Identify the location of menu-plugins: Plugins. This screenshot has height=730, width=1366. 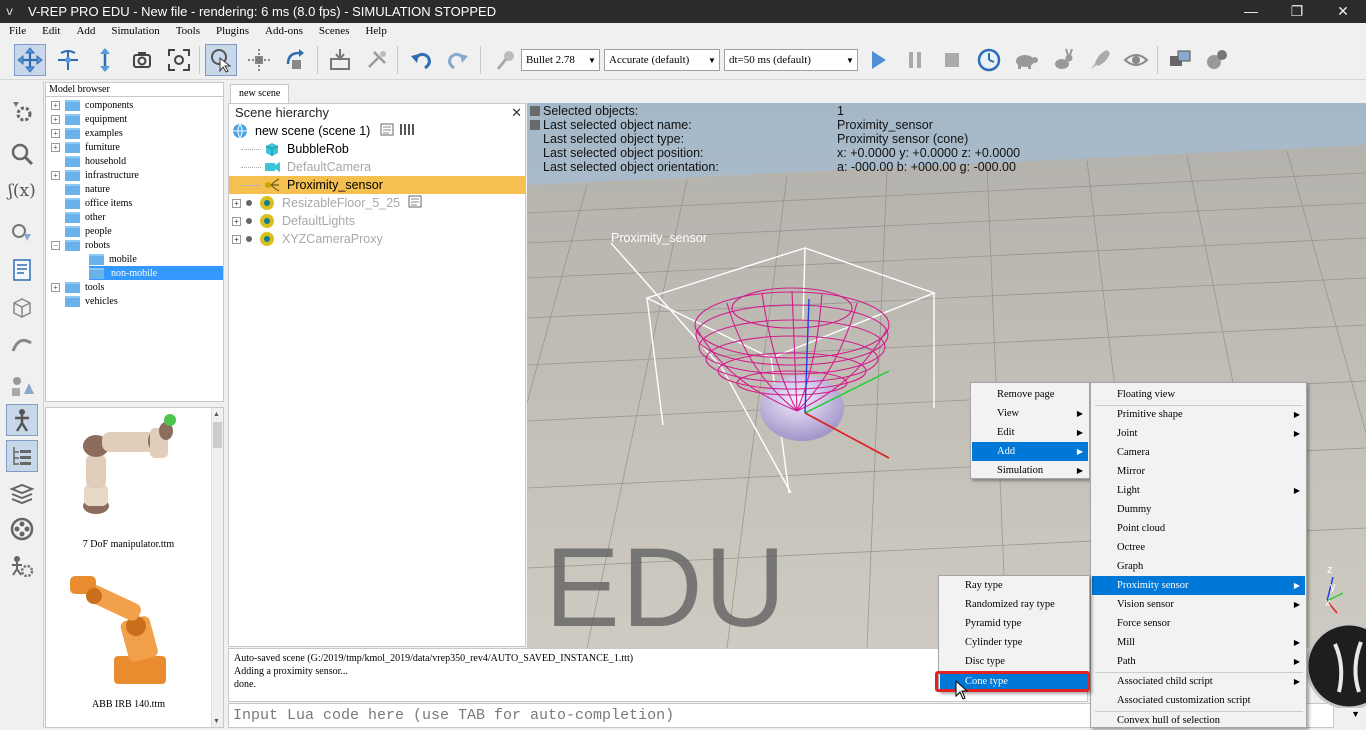
(231, 31).